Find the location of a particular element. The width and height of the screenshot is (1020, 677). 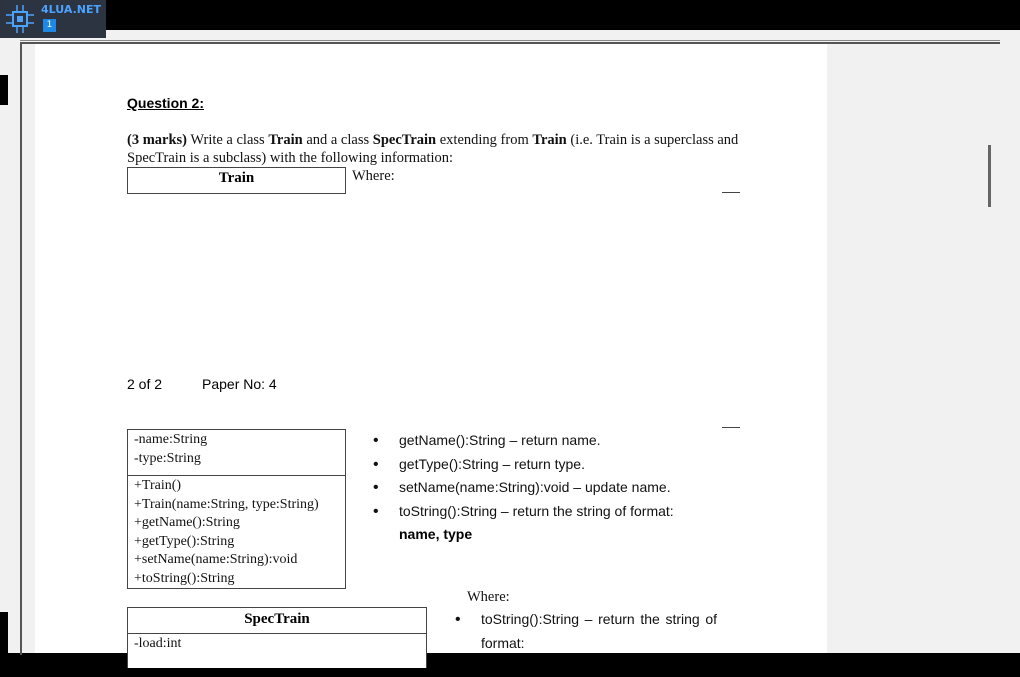

train-method: +setName(name:String):void is located at coordinates (216, 559).